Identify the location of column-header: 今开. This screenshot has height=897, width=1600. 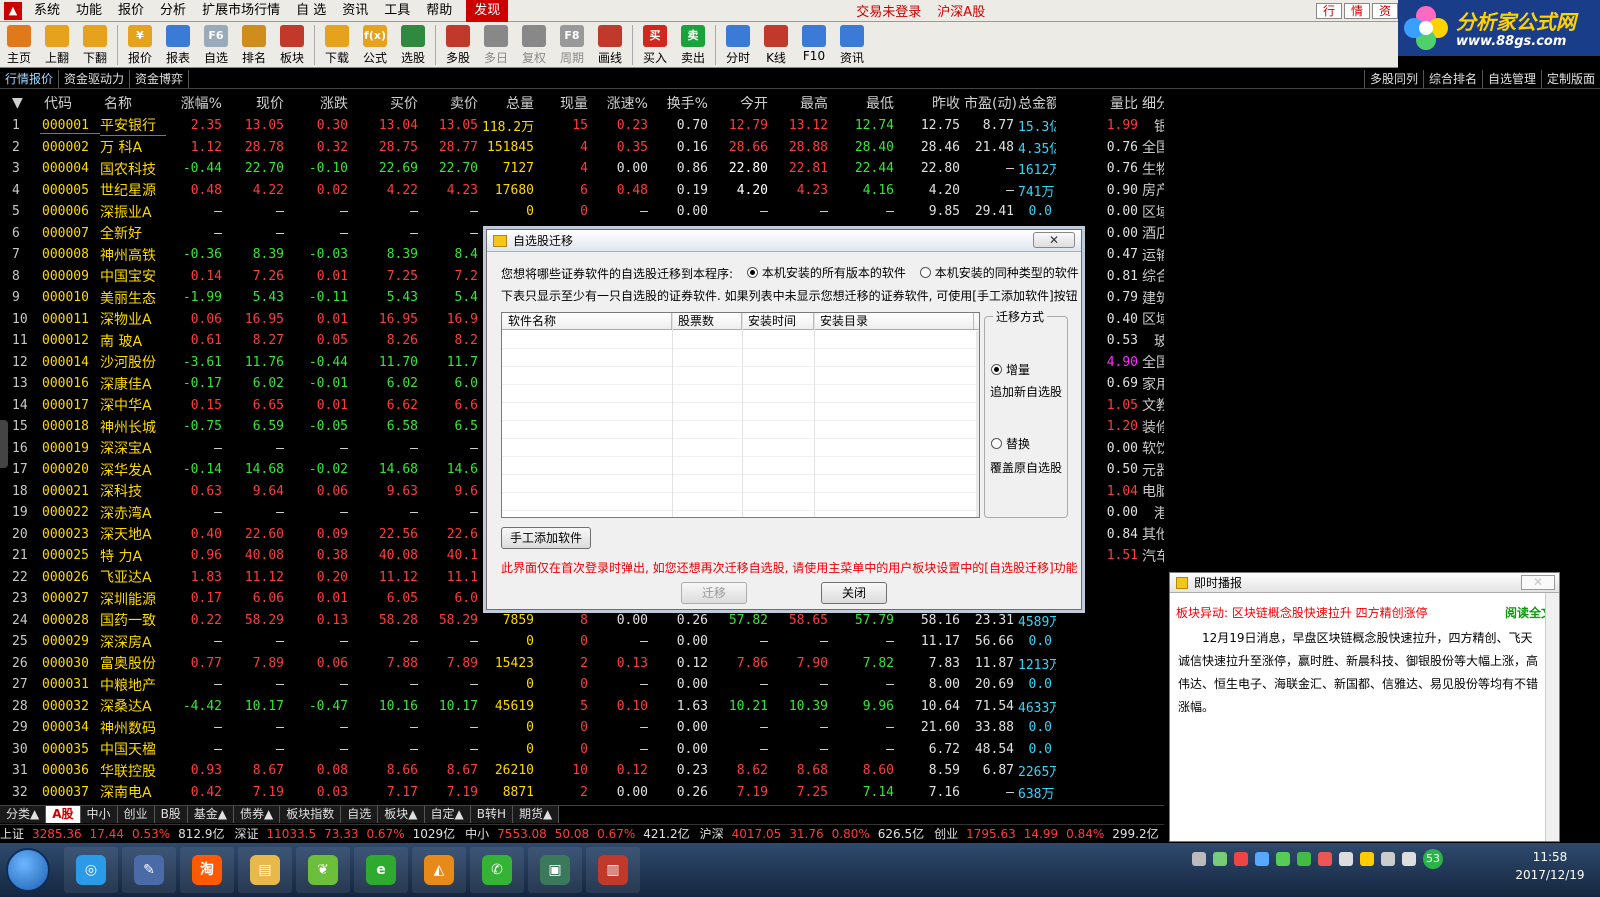
(742, 103).